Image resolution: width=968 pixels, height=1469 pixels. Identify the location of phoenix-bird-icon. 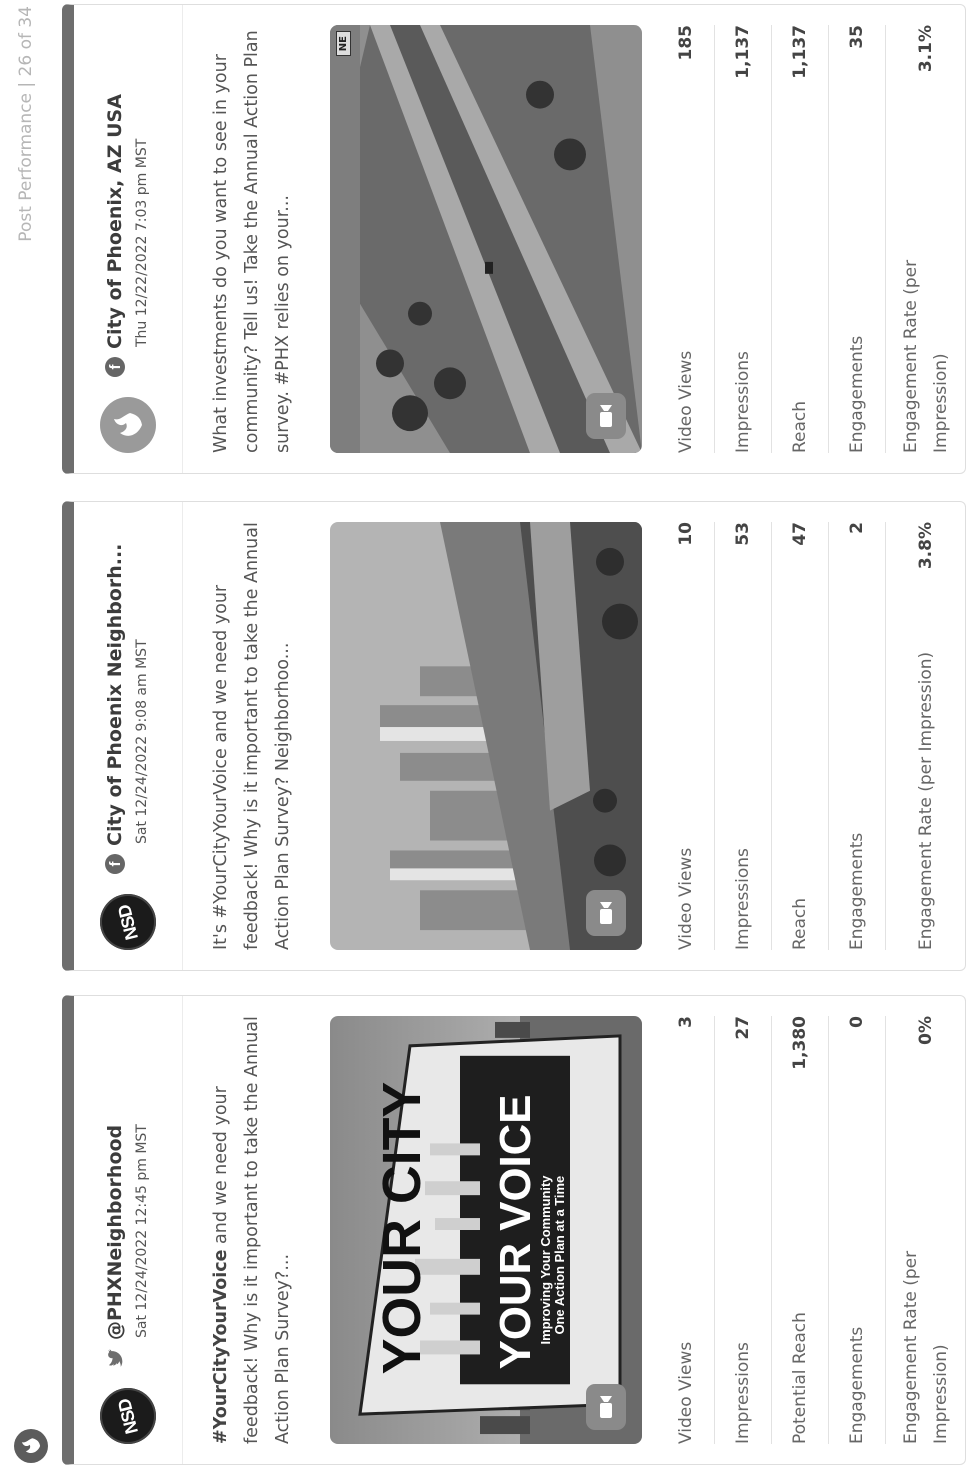
(128, 424).